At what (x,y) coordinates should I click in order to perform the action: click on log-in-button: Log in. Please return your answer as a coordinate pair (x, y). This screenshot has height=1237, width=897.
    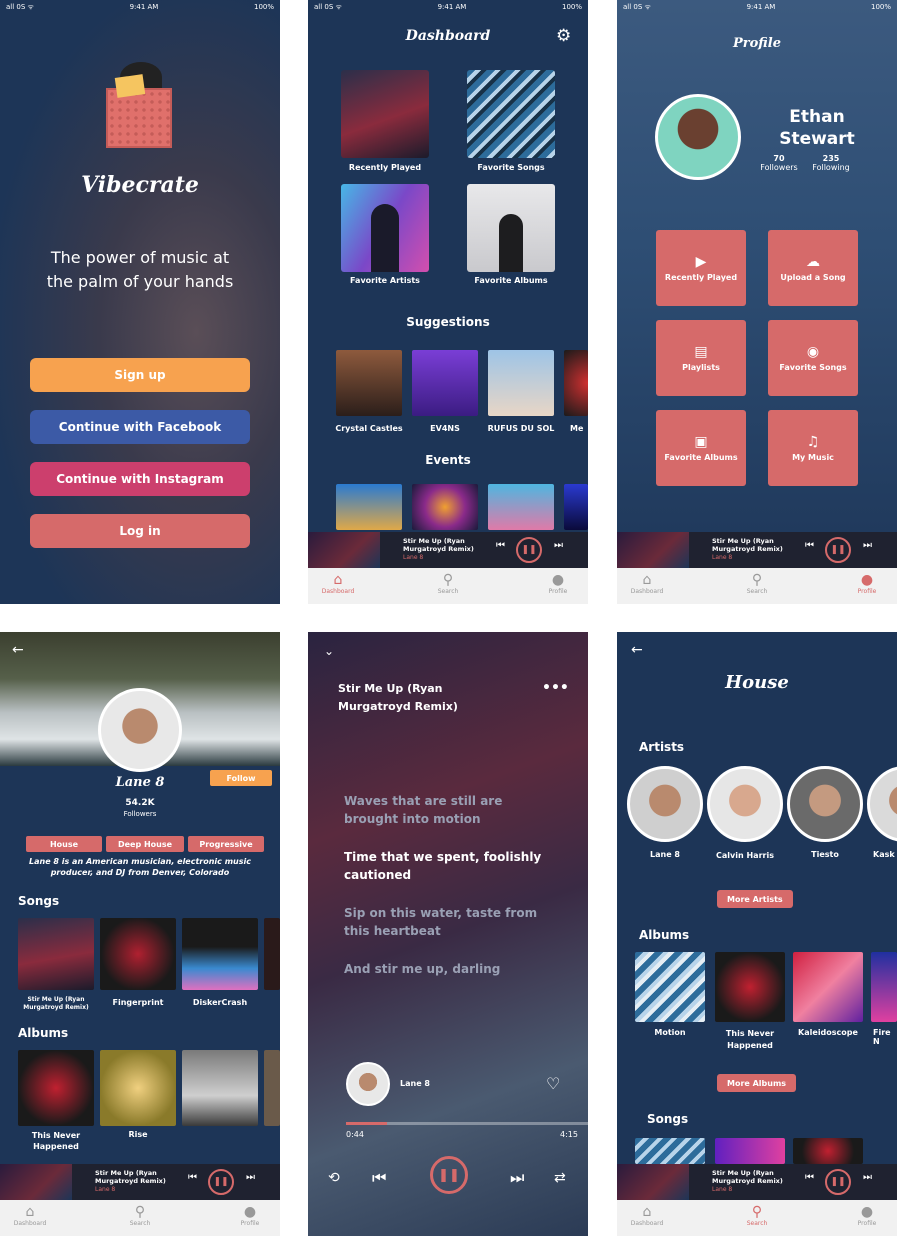
    Looking at the image, I should click on (140, 531).